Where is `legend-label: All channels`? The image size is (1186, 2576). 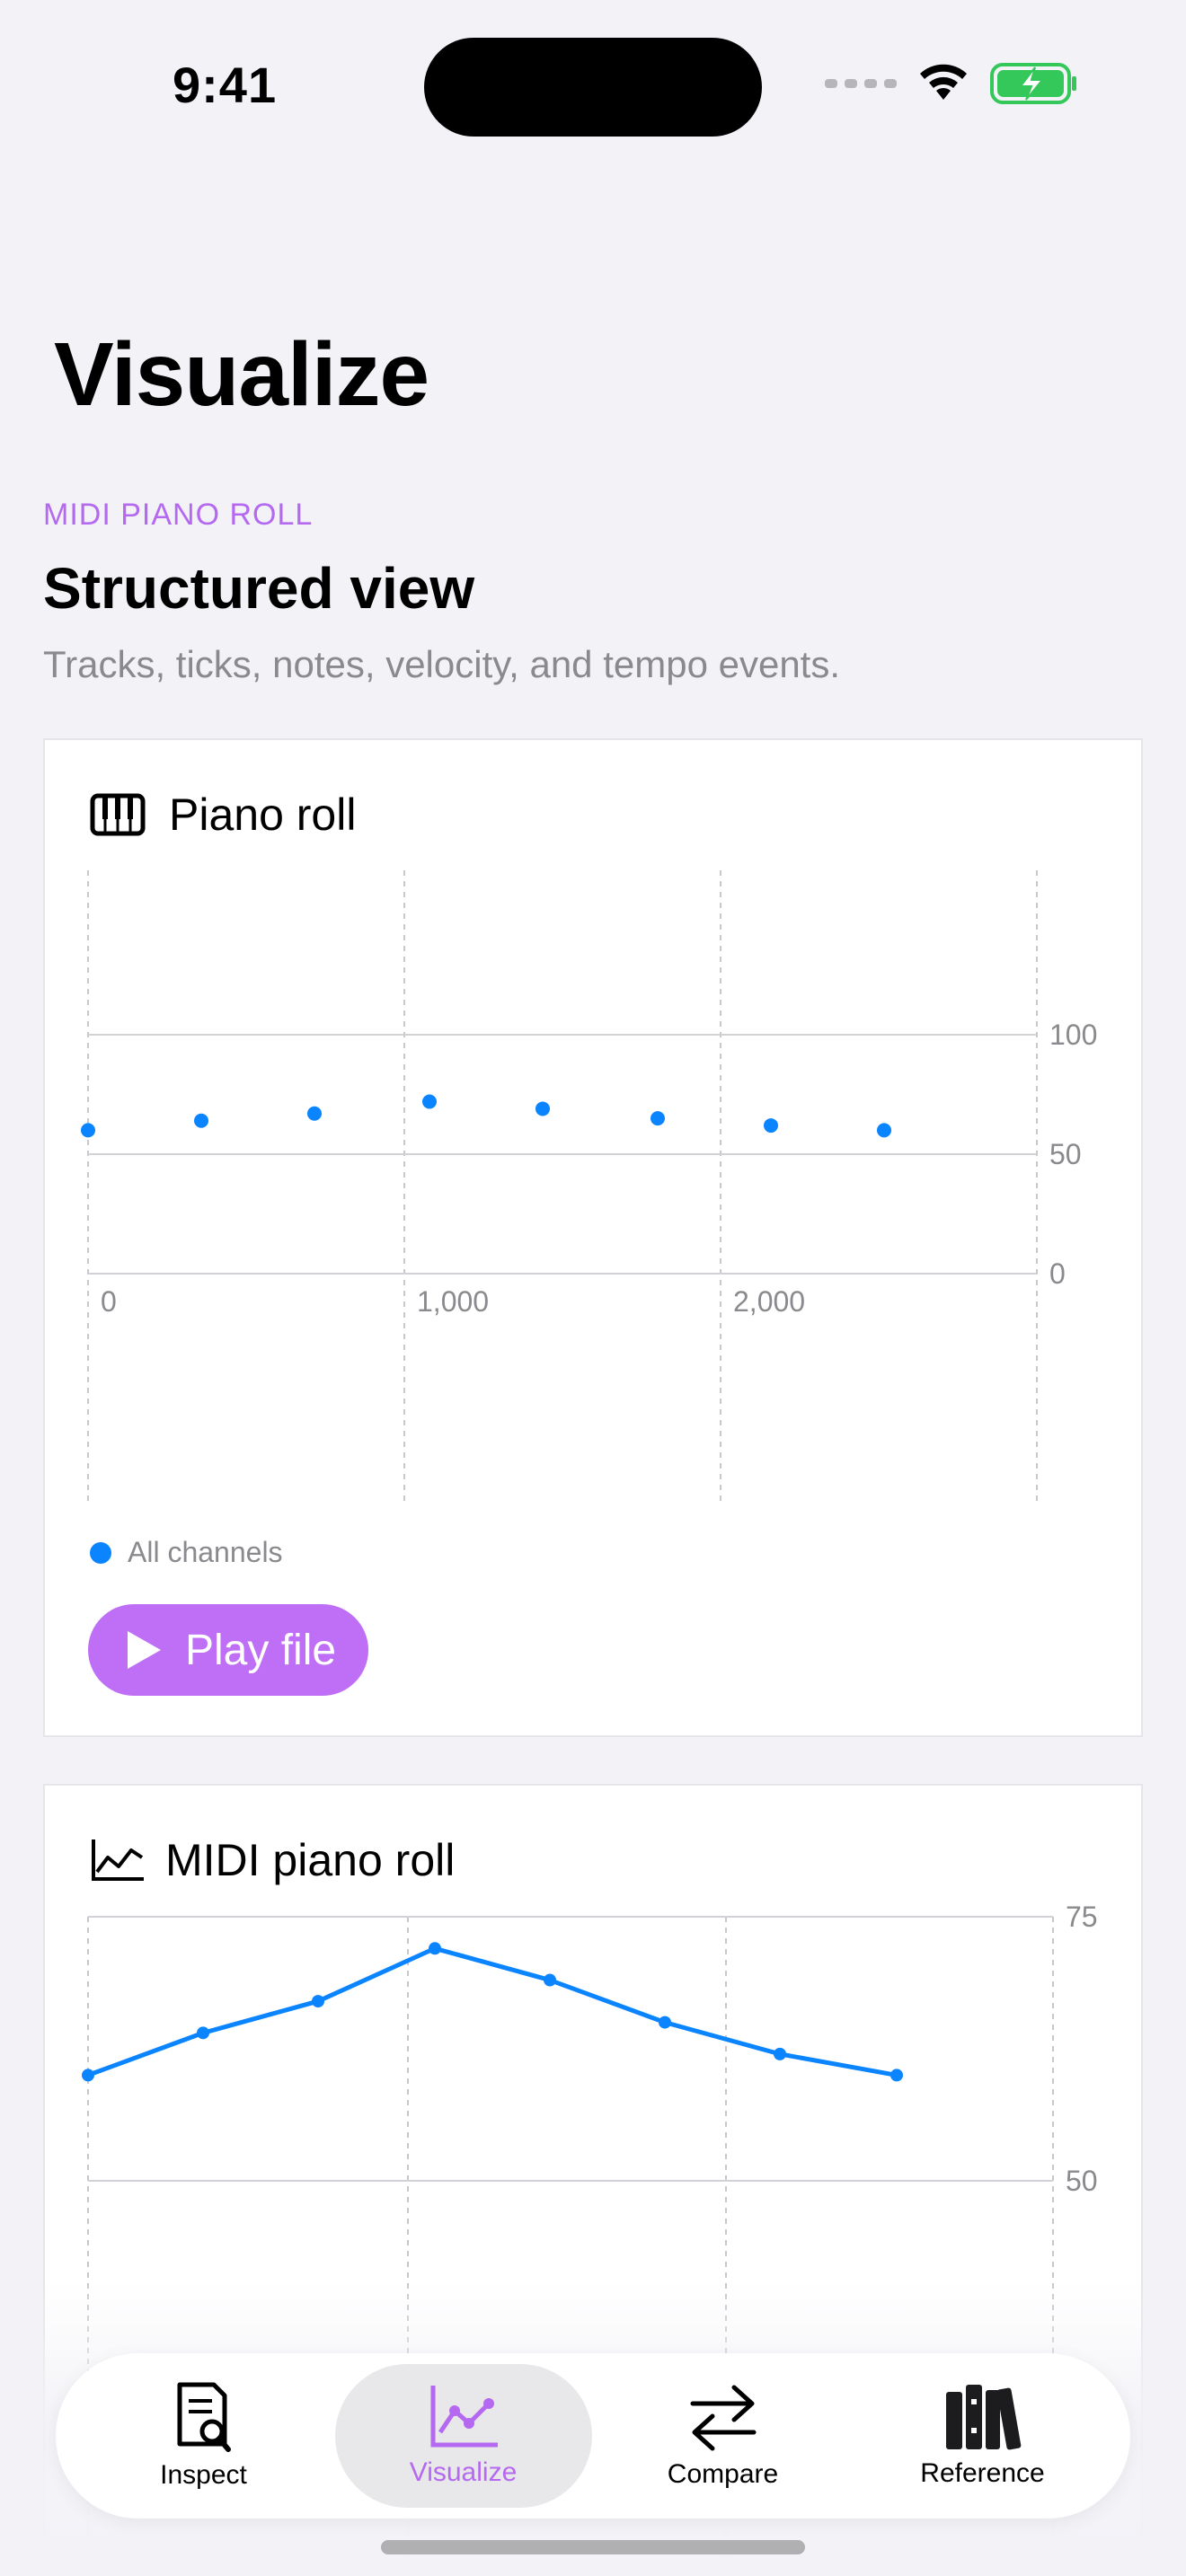 legend-label: All channels is located at coordinates (205, 1552).